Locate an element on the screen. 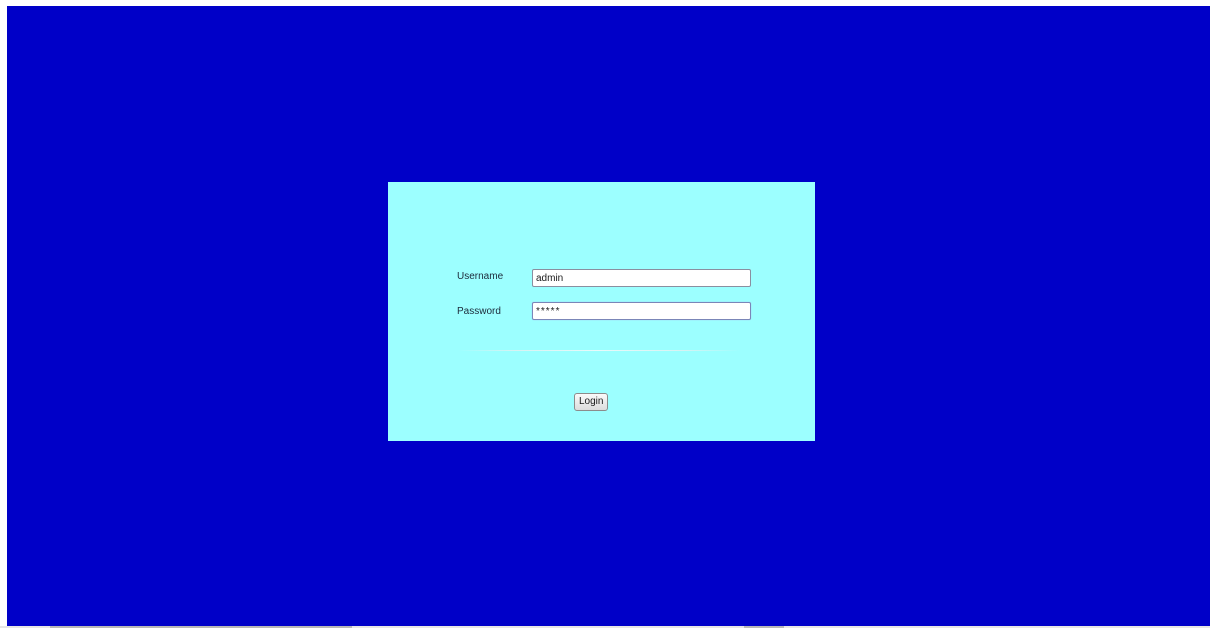  username-input is located at coordinates (641, 278).